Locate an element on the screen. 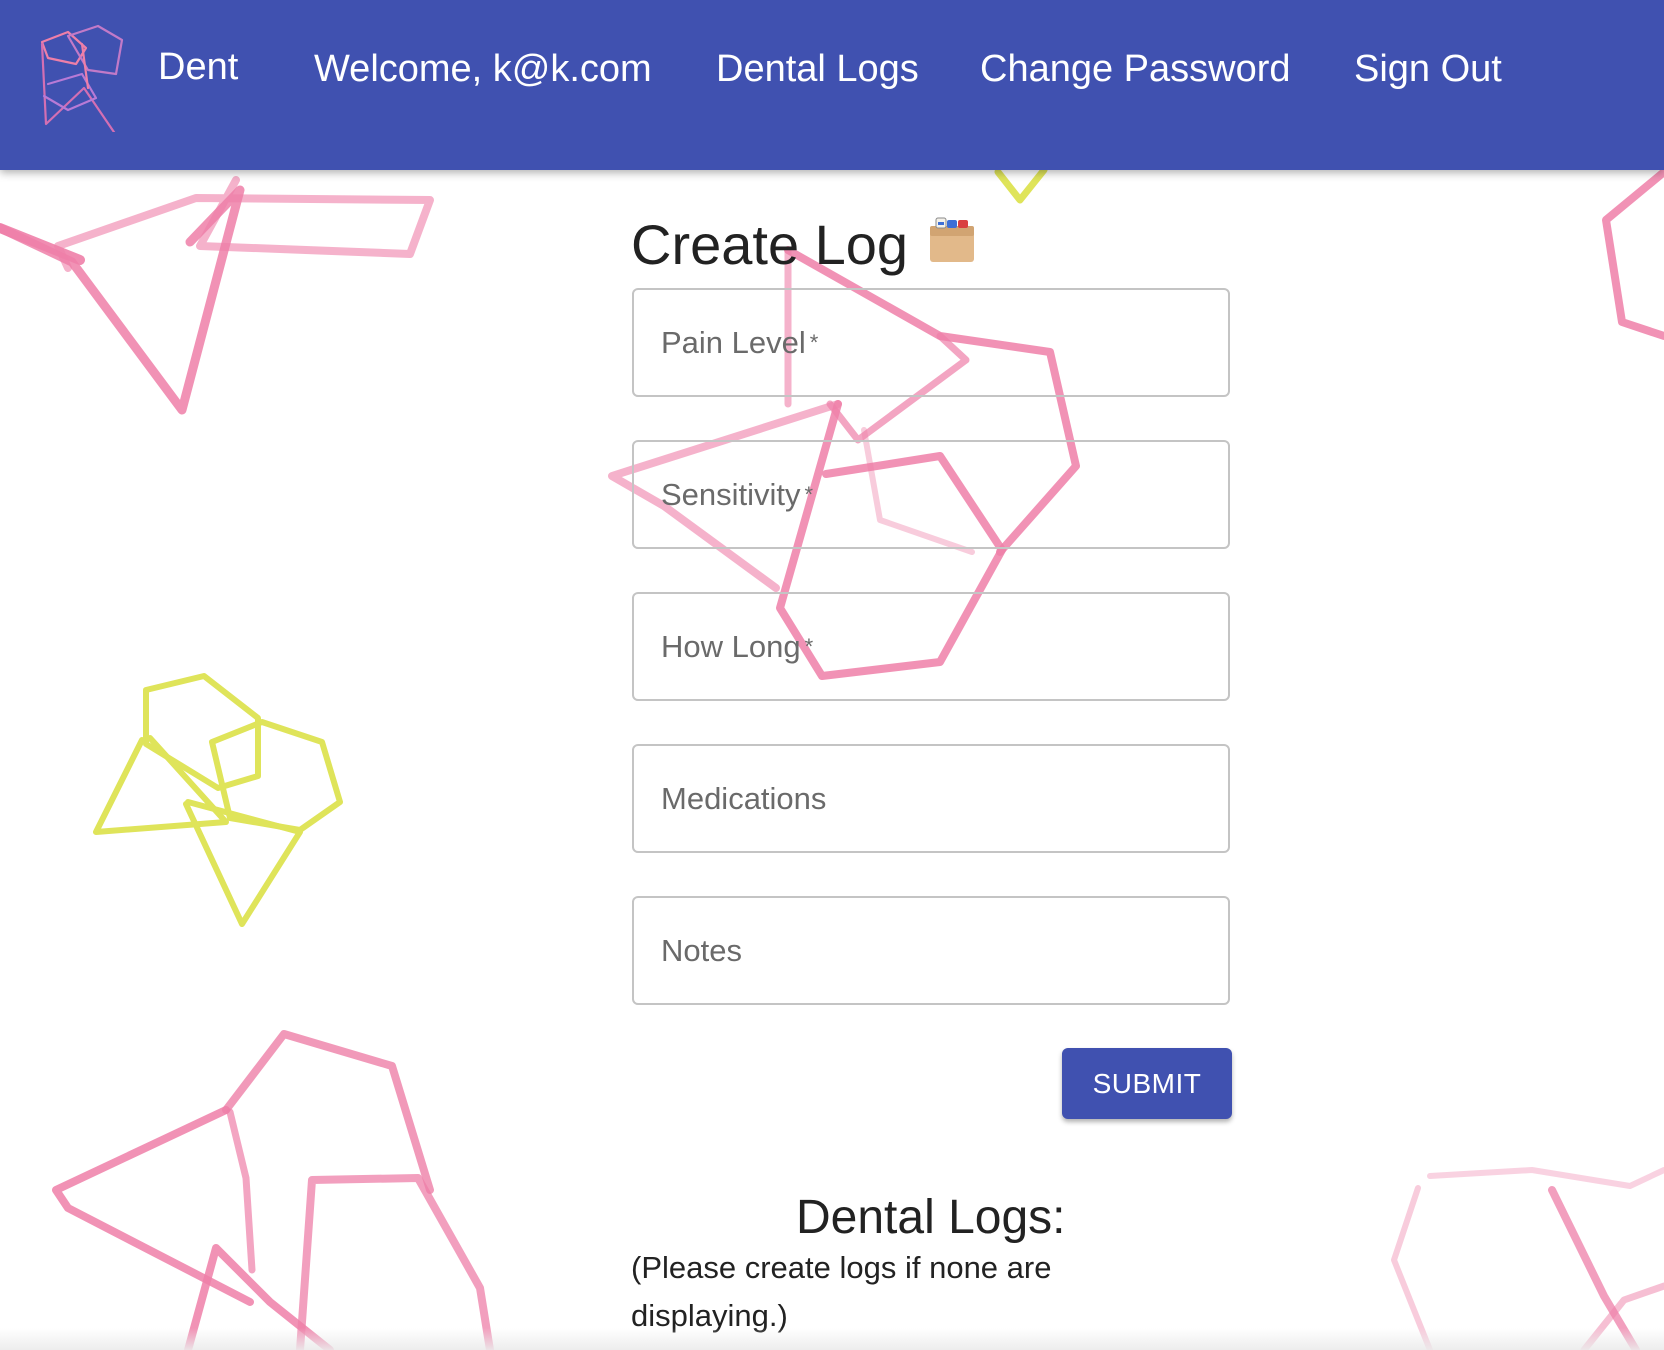  notes-input is located at coordinates (931, 950).